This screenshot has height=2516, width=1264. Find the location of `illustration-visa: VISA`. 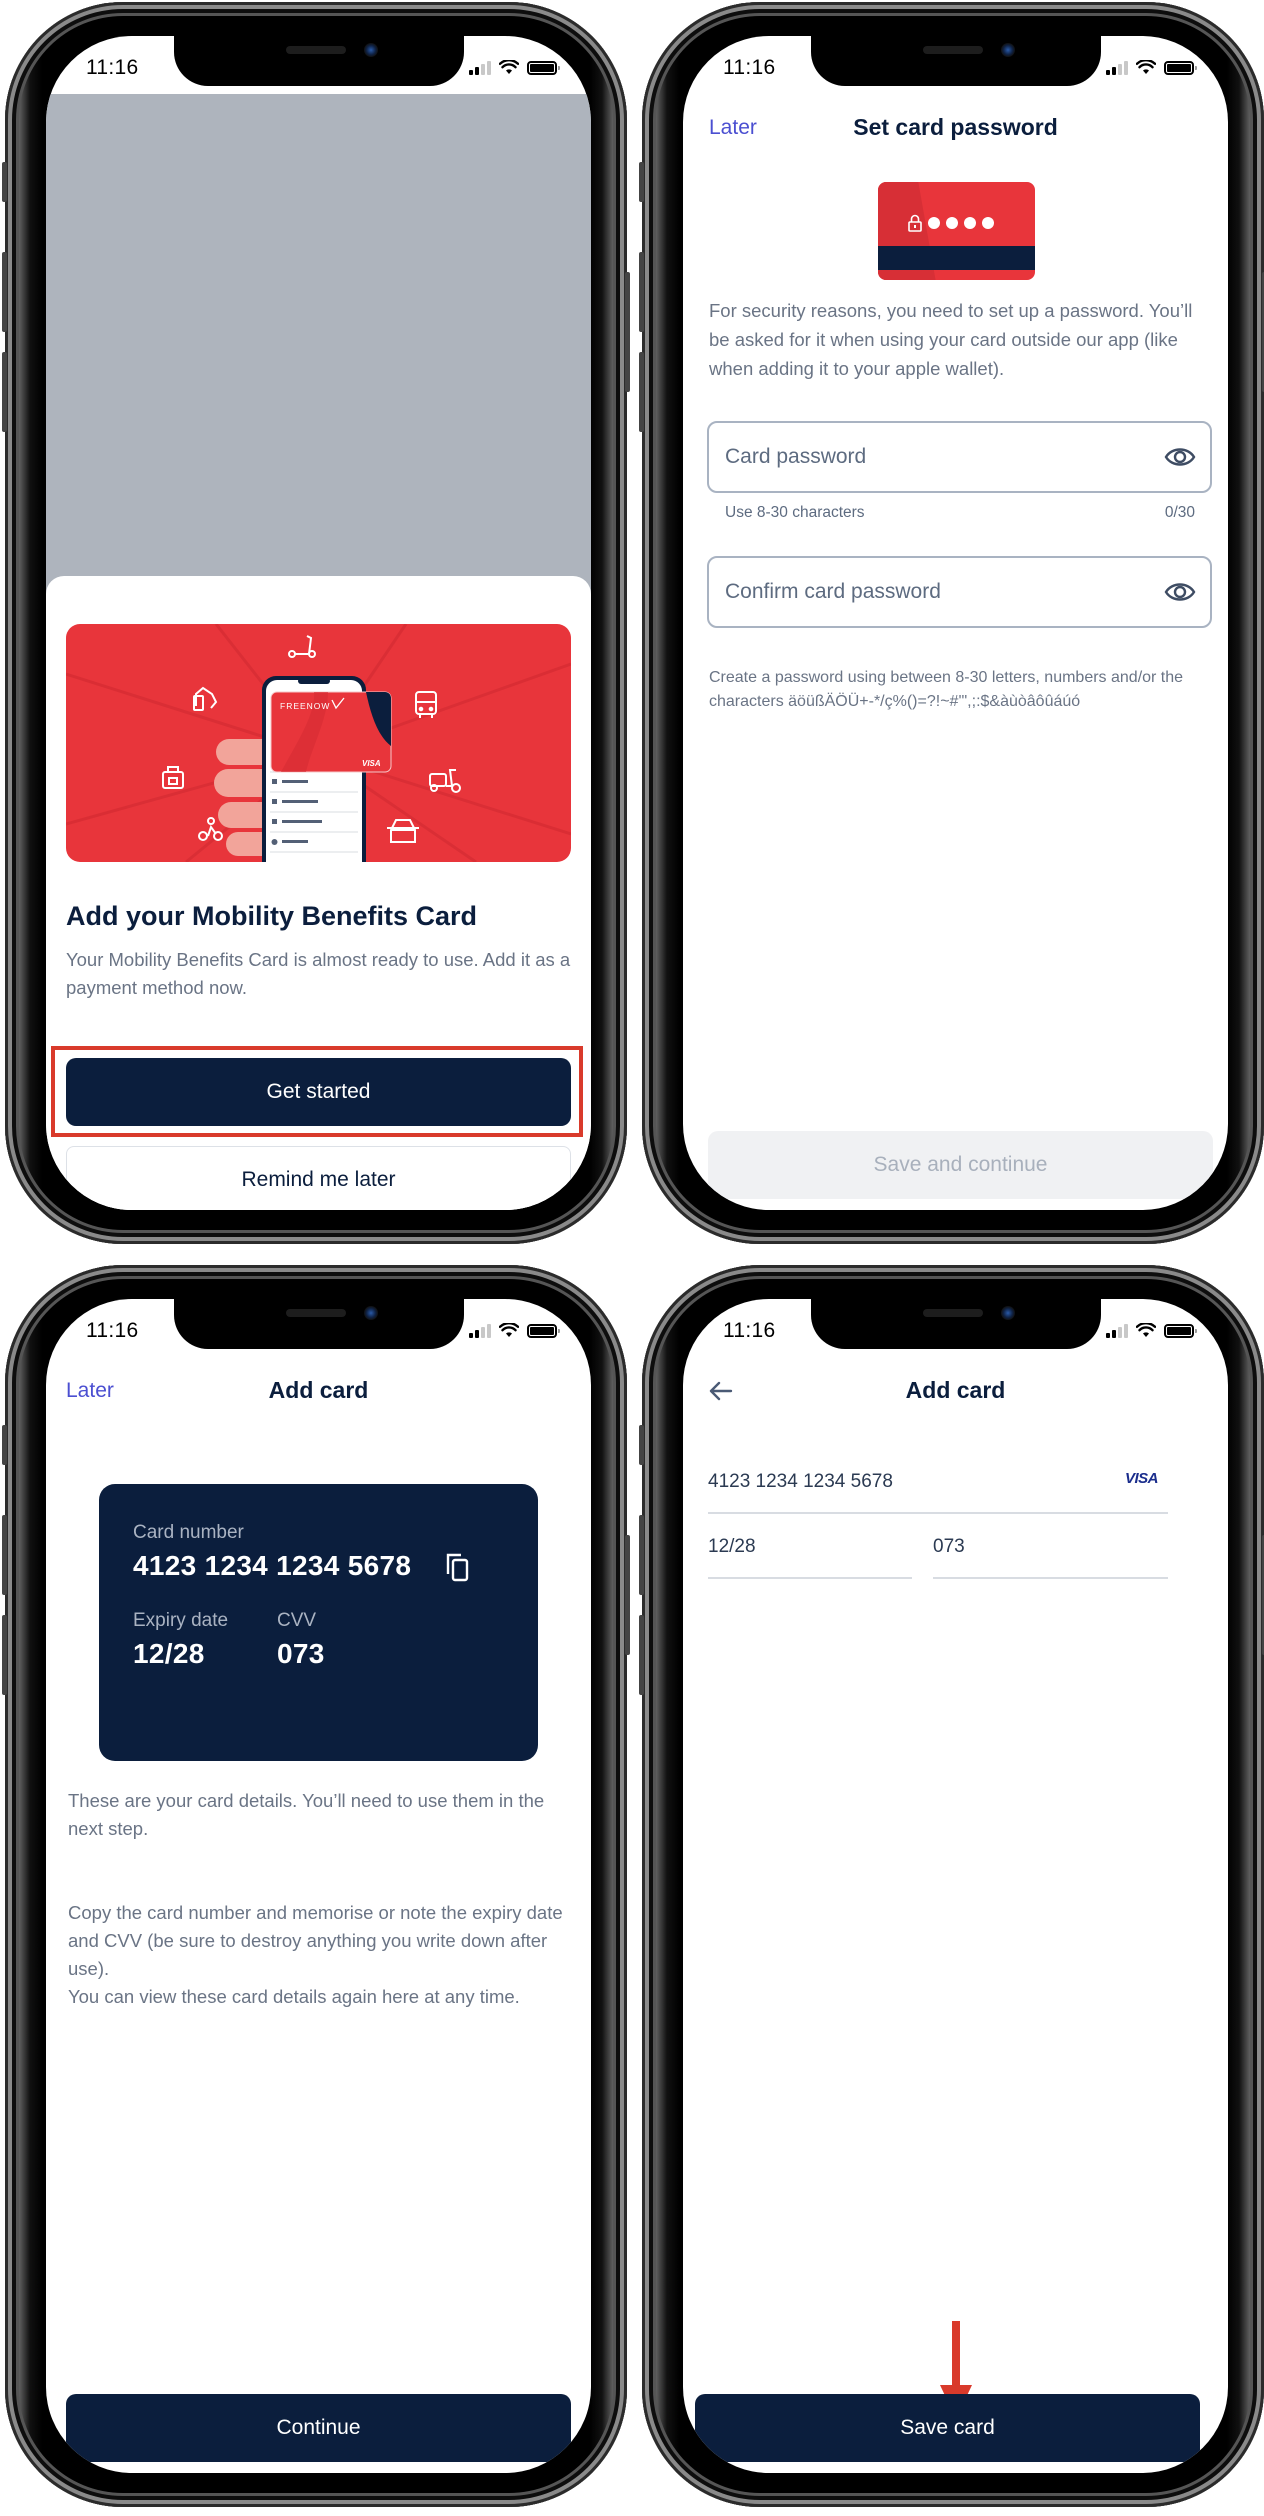

illustration-visa: VISA is located at coordinates (371, 763).